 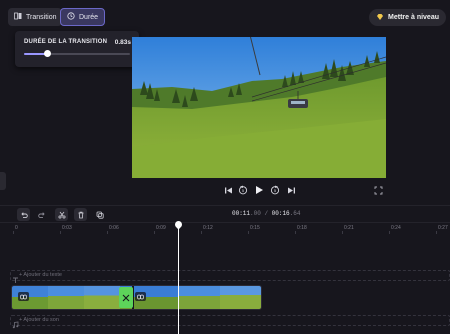 What do you see at coordinates (61, 214) in the screenshot?
I see `scissors-icon` at bounding box center [61, 214].